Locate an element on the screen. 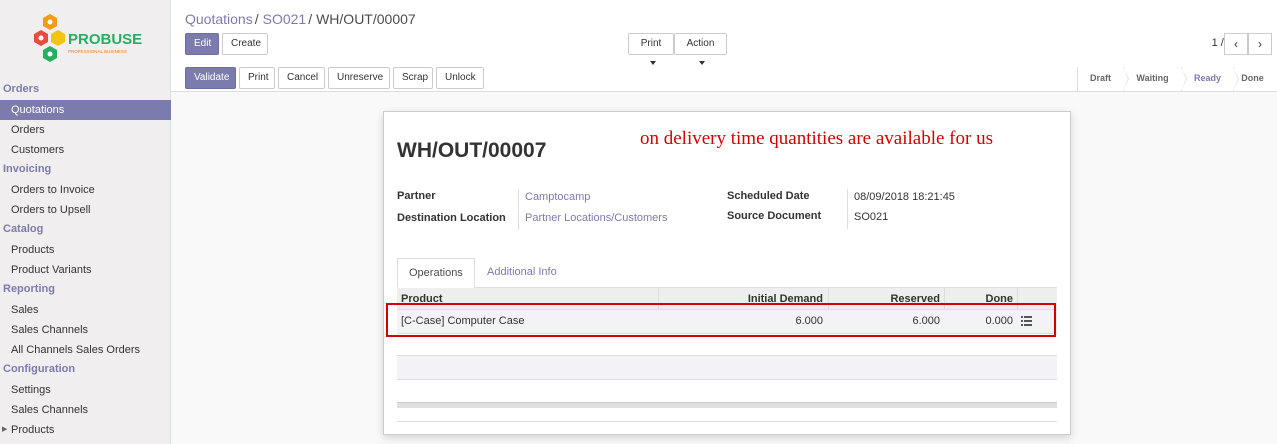 The image size is (1277, 444). sidebar-item-label: Quotations is located at coordinates (38, 110).